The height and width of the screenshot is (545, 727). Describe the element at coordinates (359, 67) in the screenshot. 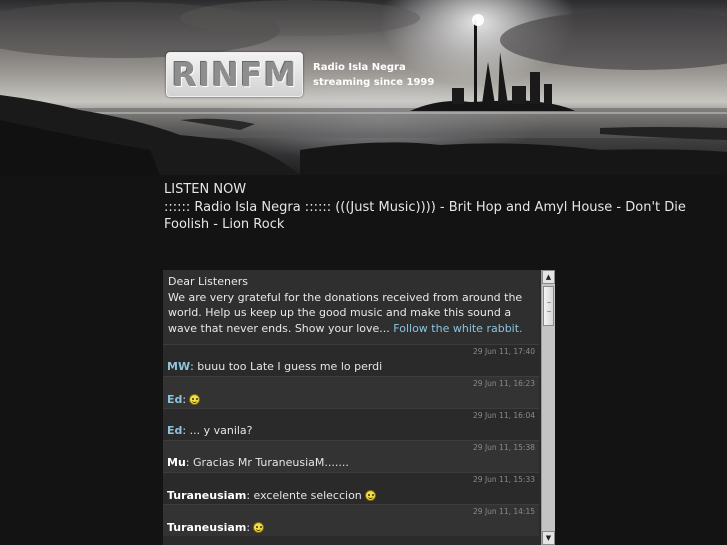

I see `tagline-name: Radio Isla Negra` at that location.